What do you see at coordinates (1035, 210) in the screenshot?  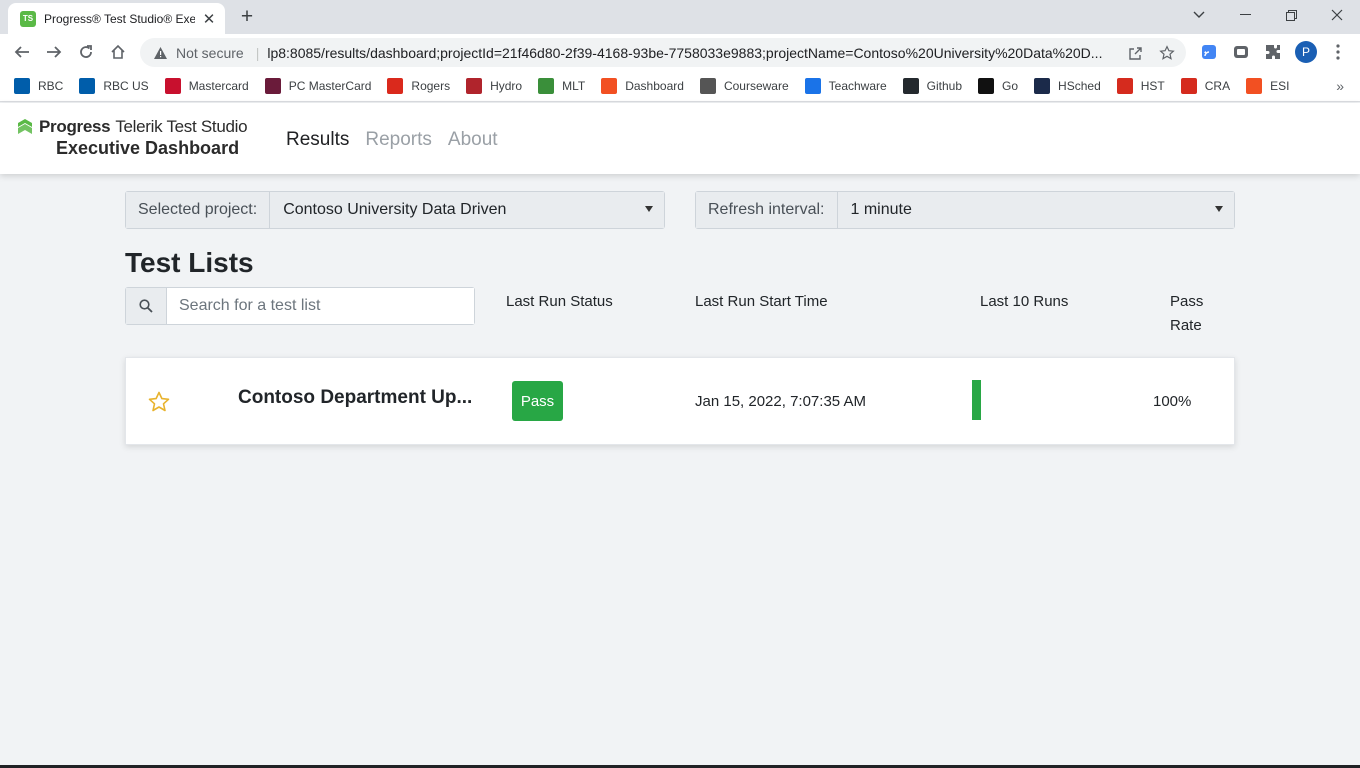 I see `refresh-interval-select: 1 minute` at bounding box center [1035, 210].